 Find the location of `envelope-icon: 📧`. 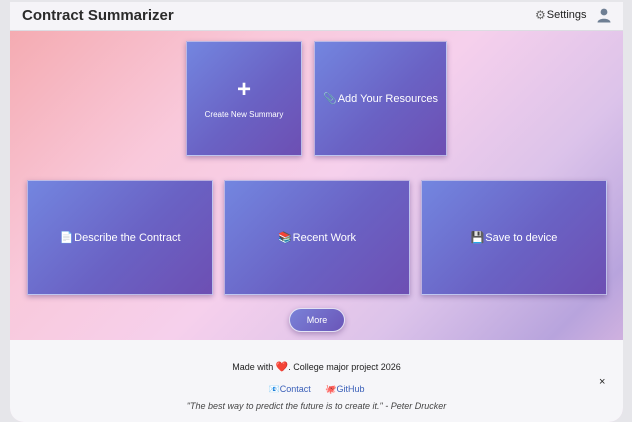

envelope-icon: 📧 is located at coordinates (274, 389).